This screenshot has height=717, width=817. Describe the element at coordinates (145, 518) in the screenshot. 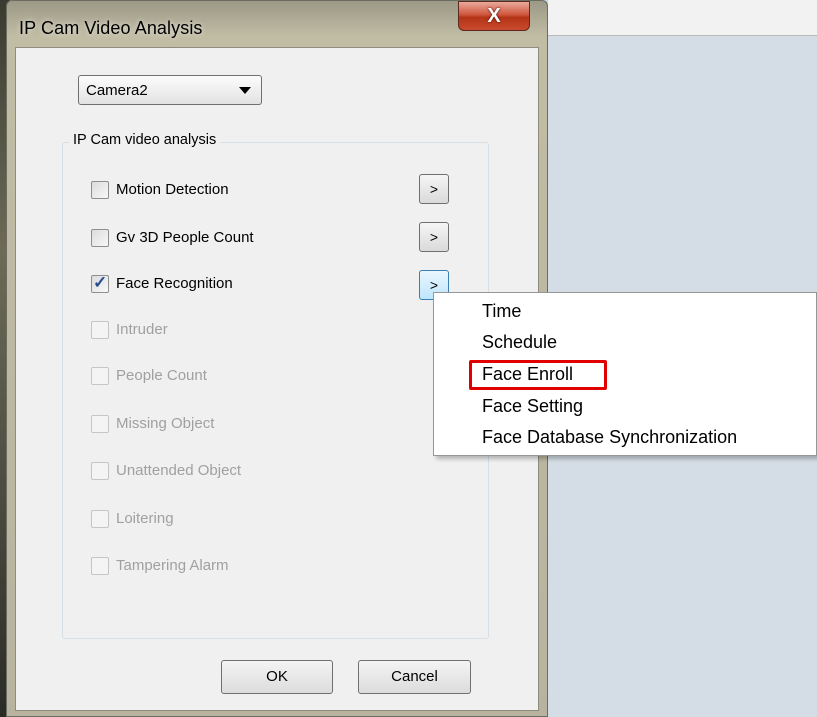

I see `loitering-label: Loitering` at that location.